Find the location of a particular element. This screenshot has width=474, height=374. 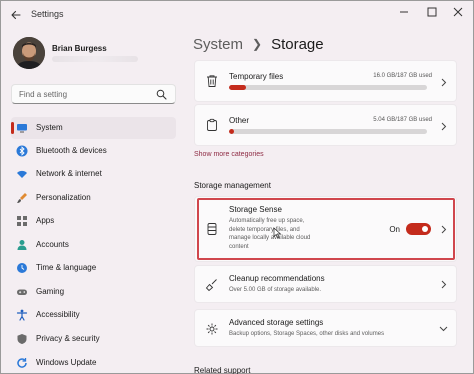

paintbrush-icon is located at coordinates (22, 198).